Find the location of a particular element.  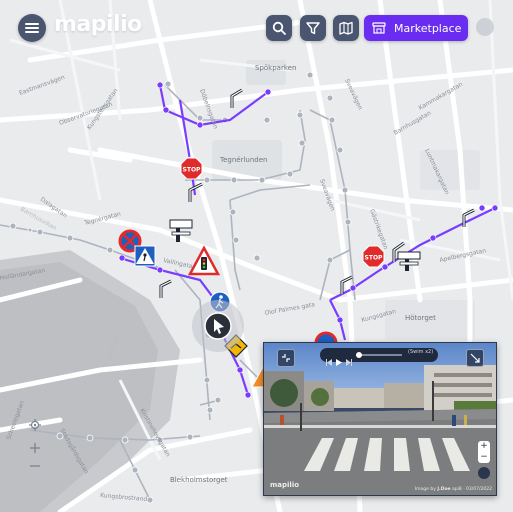

slider-handle is located at coordinates (359, 355).